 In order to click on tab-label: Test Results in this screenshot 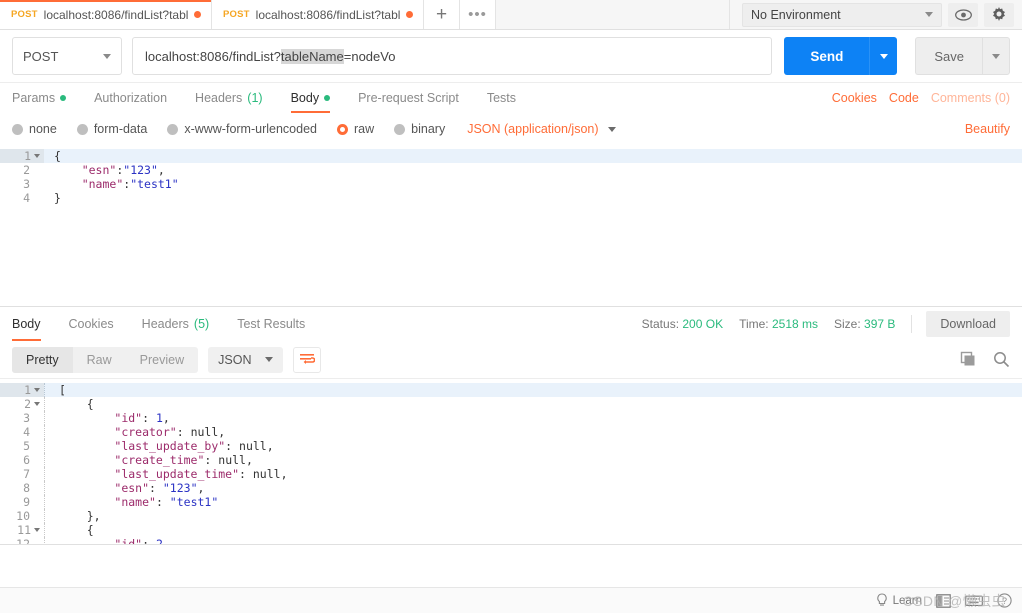, I will do `click(271, 324)`.